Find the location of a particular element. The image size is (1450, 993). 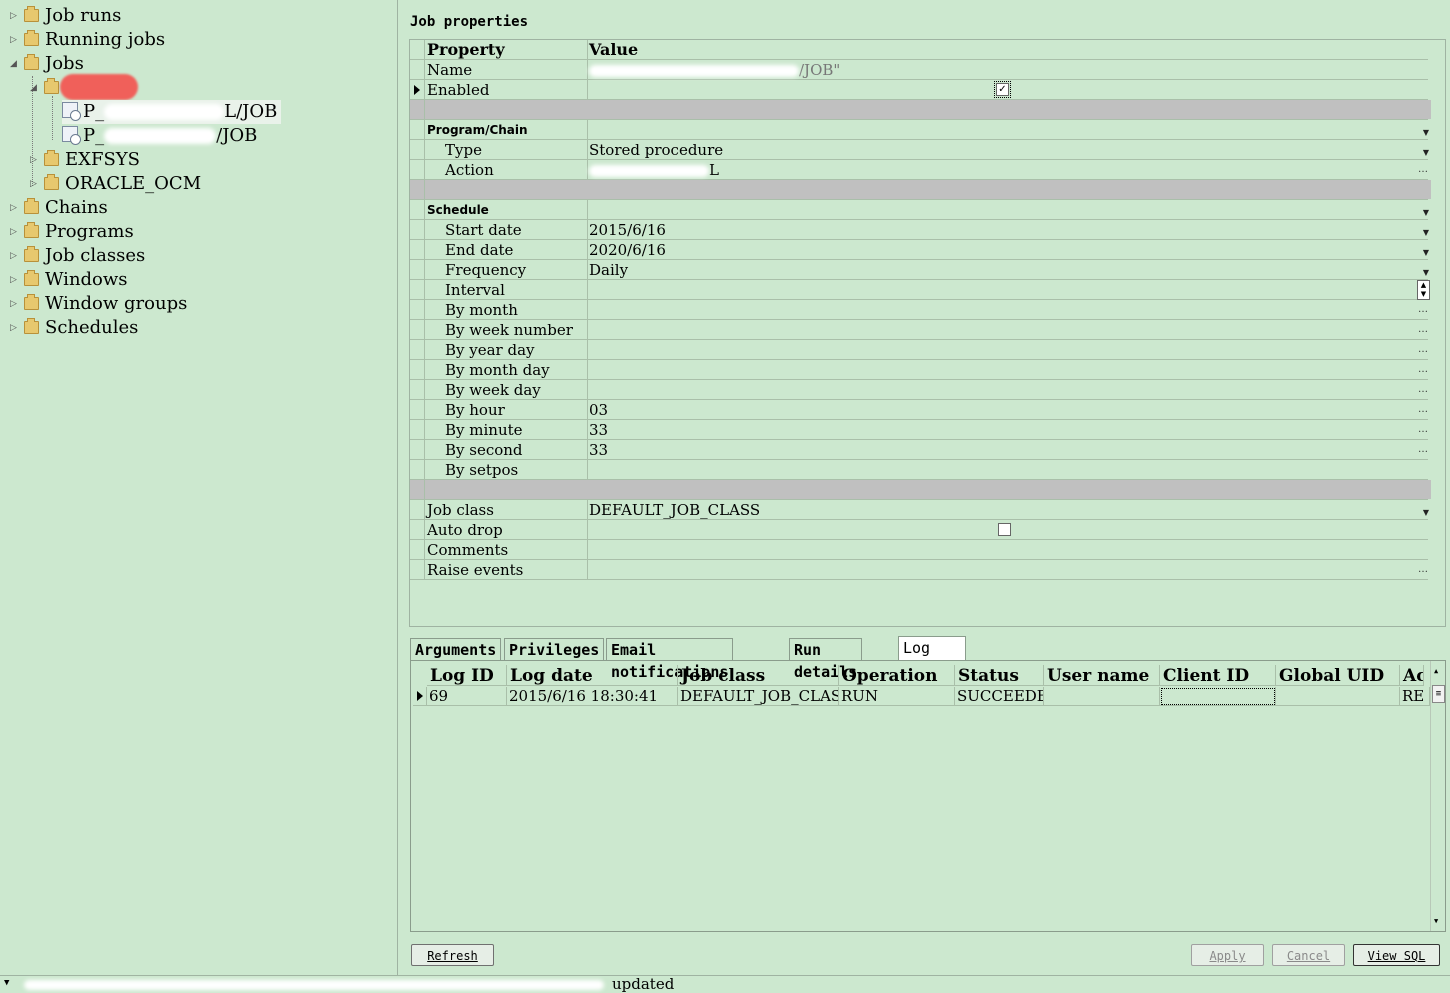

enabled-checkbox: ✓ is located at coordinates (1002, 89).